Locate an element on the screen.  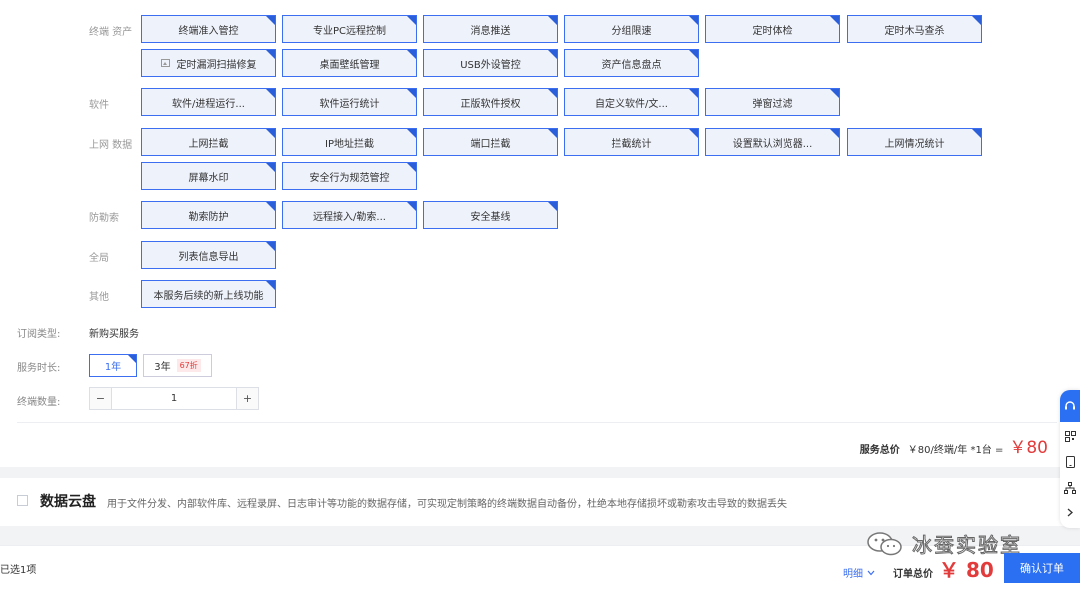
chevron-right-icon is located at coordinates (1070, 512).